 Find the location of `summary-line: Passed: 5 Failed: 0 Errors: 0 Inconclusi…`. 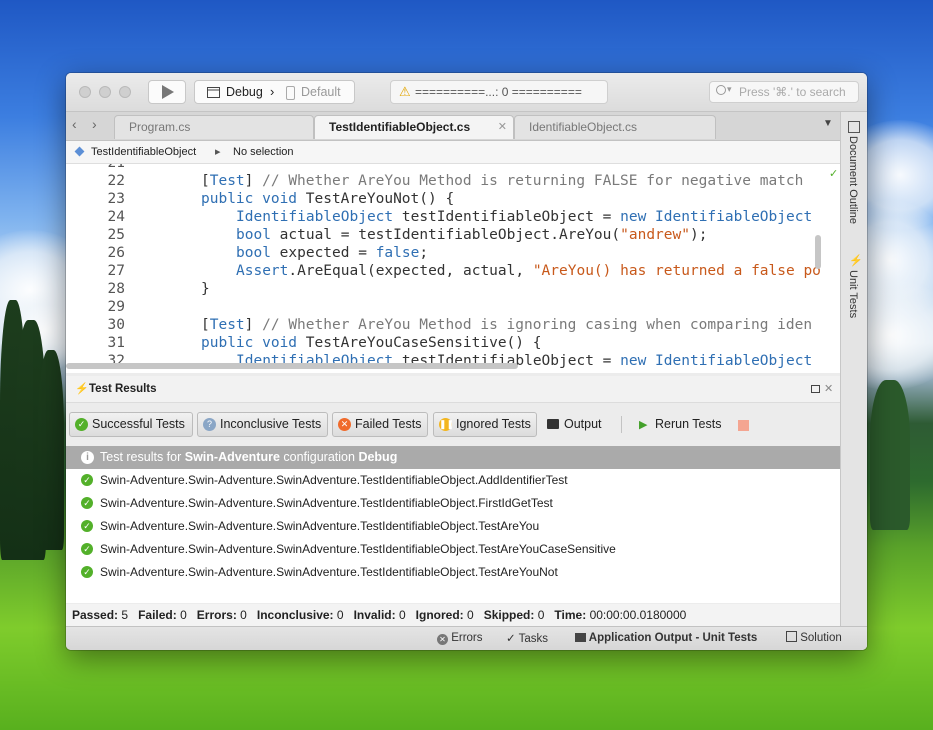

summary-line: Passed: 5 Failed: 0 Errors: 0 Inconclusi… is located at coordinates (379, 615).